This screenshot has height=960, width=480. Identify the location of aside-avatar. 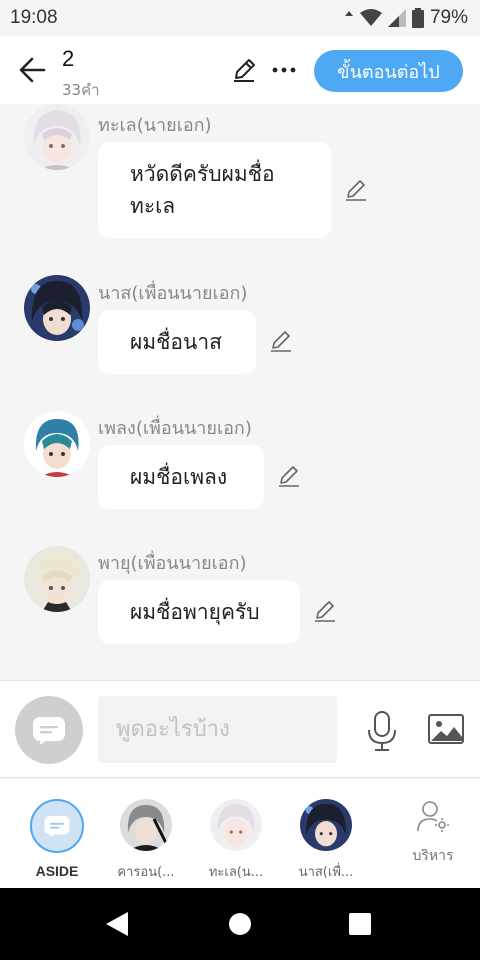
(57, 826).